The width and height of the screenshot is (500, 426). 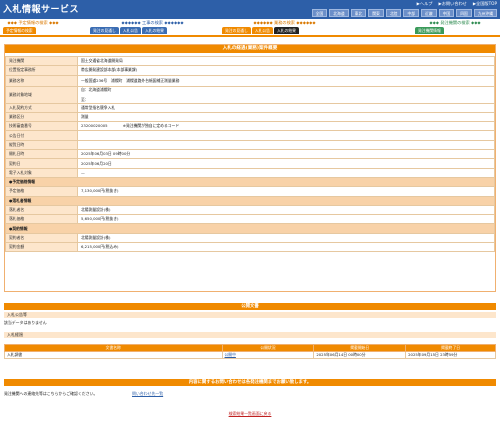 What do you see at coordinates (236, 30) in the screenshot?
I see `tab-service-outlook: 発注の見通し` at bounding box center [236, 30].